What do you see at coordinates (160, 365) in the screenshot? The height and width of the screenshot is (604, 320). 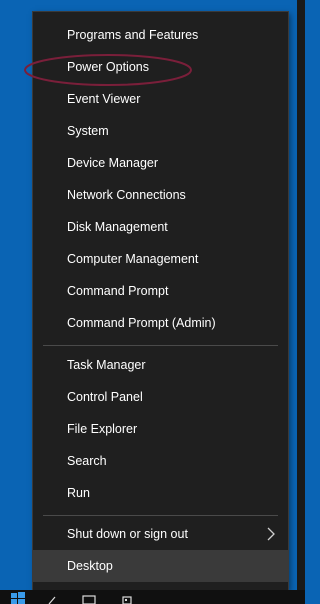 I see `menu-item-task-manager: Task Manager` at bounding box center [160, 365].